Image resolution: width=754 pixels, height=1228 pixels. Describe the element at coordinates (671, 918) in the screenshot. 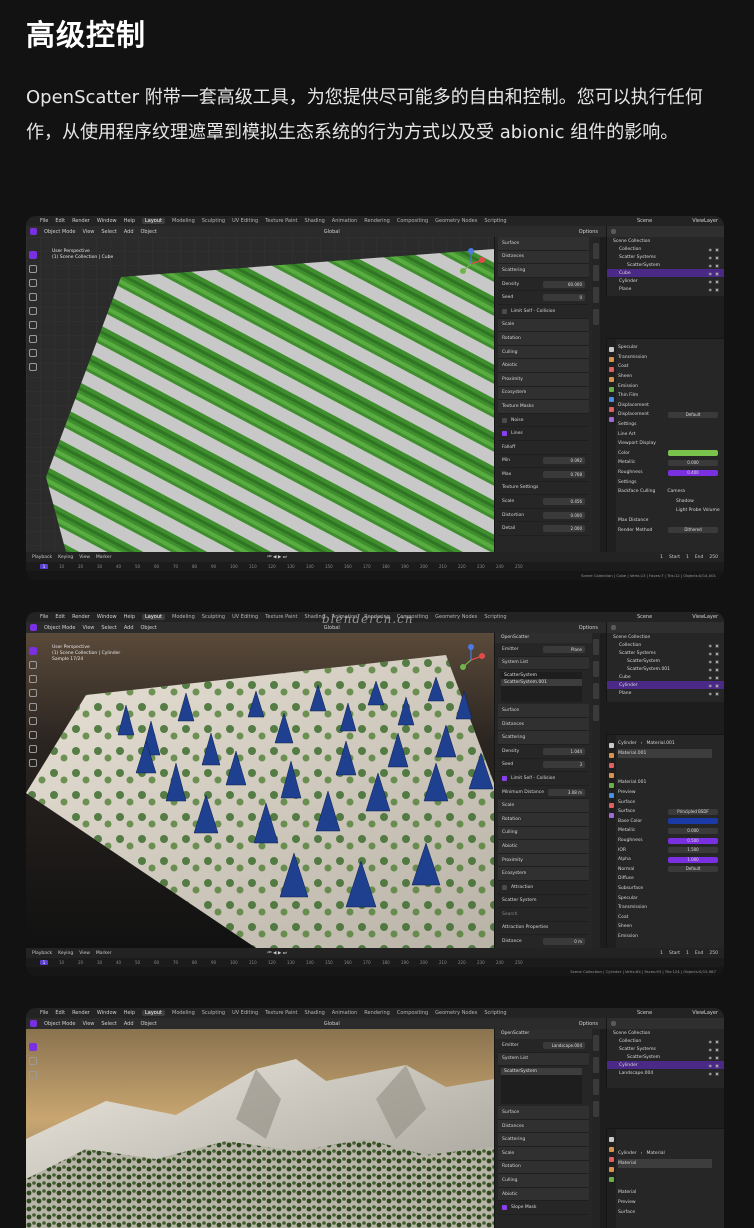

I see `coat-section: Coat` at that location.